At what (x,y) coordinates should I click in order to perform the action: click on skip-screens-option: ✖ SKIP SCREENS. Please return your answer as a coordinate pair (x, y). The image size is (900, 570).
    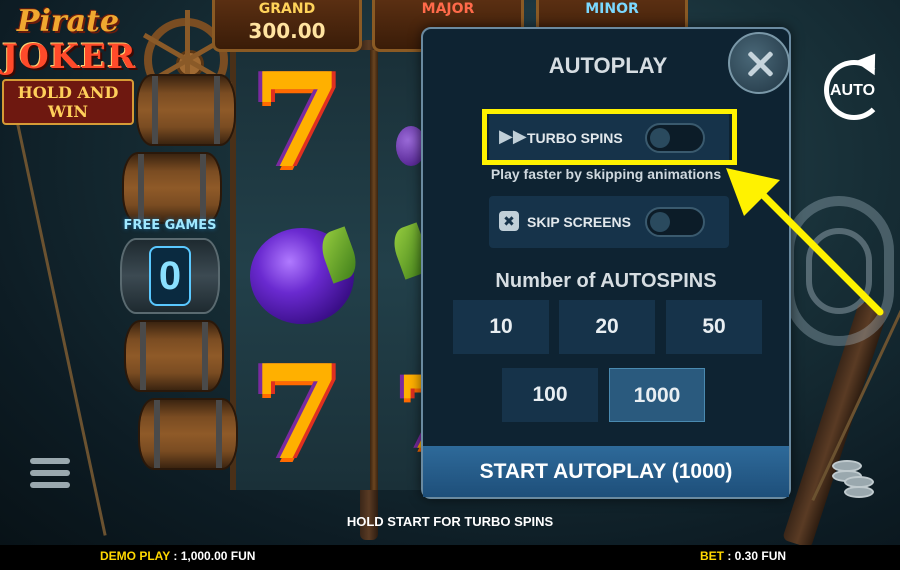
    Looking at the image, I should click on (609, 222).